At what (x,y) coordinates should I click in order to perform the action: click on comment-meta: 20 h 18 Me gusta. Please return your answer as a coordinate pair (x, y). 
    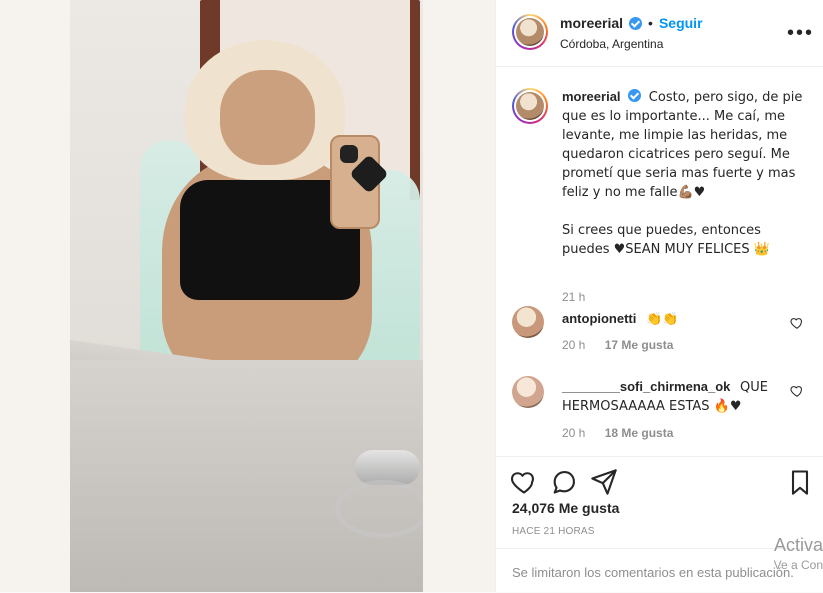
    Looking at the image, I should click on (617, 433).